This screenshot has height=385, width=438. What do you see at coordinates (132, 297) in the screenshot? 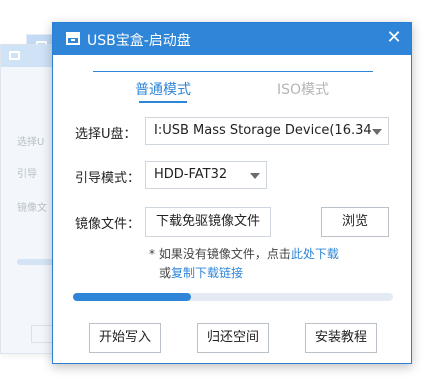
I see `progress-fill` at bounding box center [132, 297].